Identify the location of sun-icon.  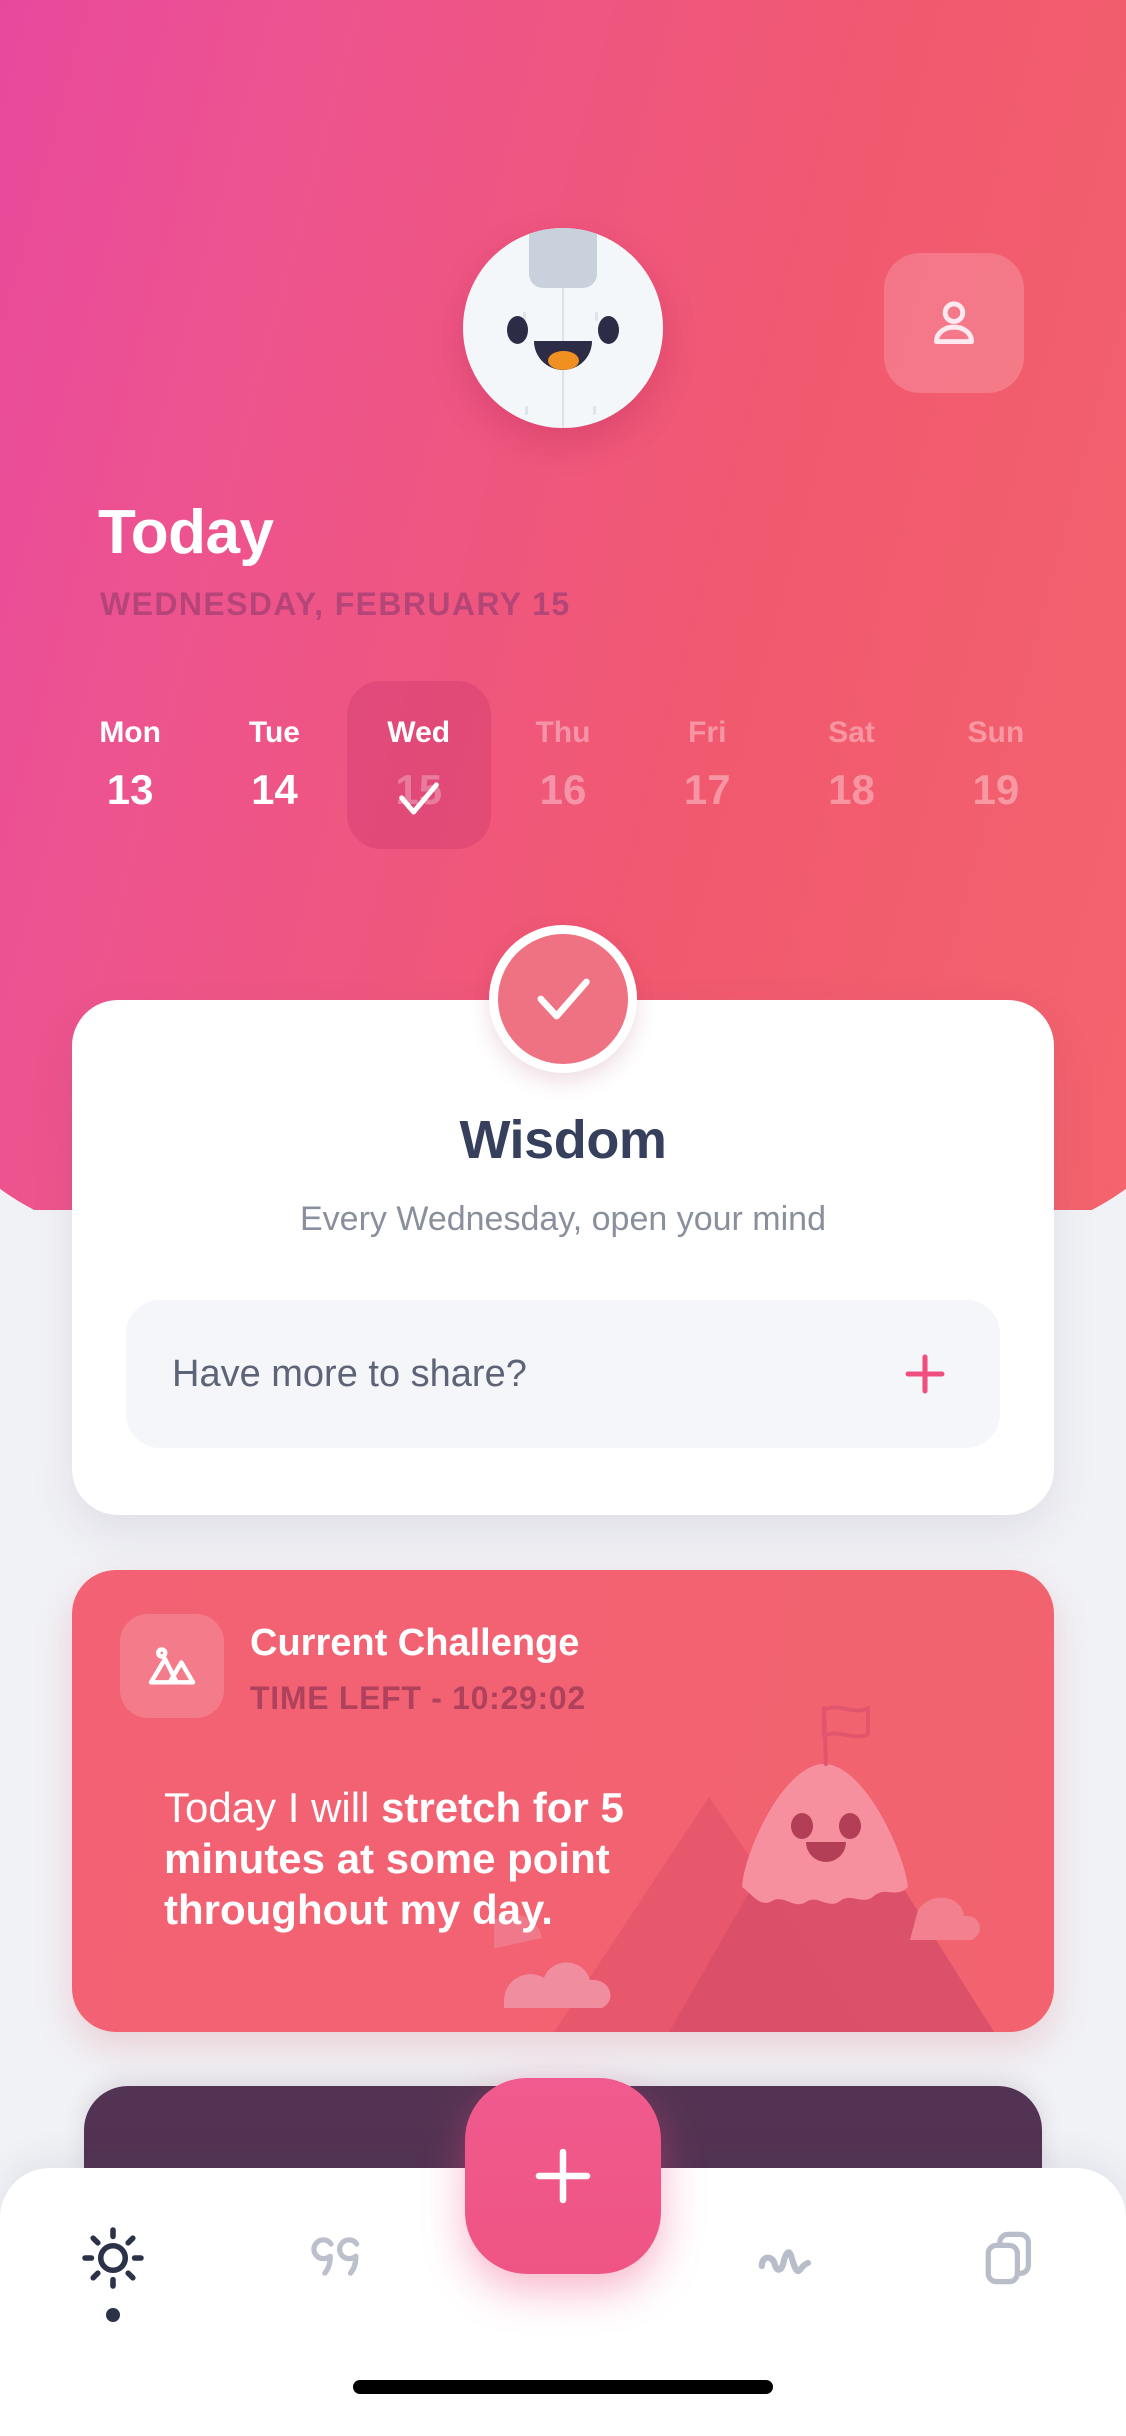
(112, 2258).